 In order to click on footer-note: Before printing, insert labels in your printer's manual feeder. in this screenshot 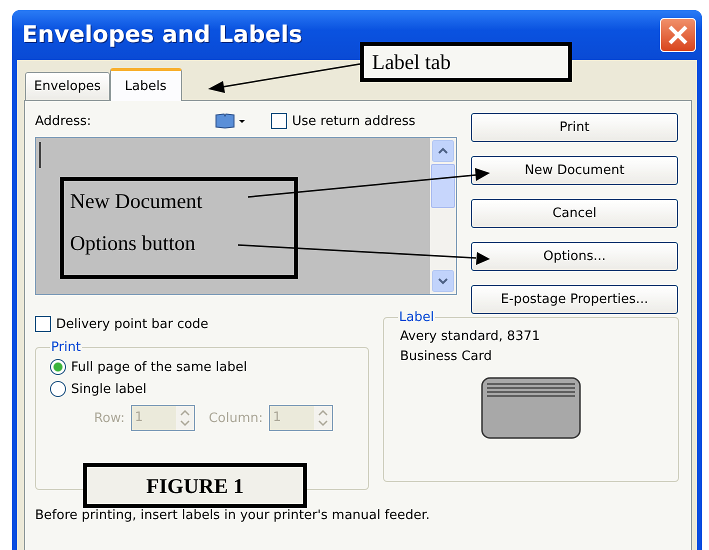, I will do `click(233, 515)`.